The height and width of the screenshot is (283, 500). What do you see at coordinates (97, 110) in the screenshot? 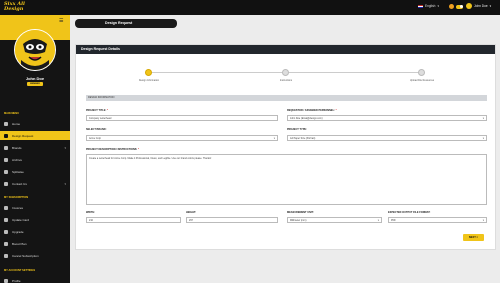
I see `project-title-label: PROJECT TITLE: *` at bounding box center [97, 110].